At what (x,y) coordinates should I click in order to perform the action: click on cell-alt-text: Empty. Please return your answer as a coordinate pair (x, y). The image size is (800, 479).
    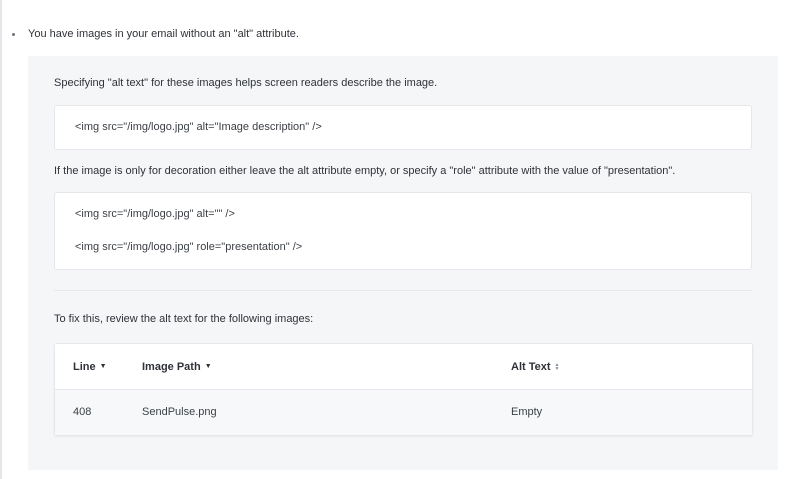
    Looking at the image, I should click on (527, 412).